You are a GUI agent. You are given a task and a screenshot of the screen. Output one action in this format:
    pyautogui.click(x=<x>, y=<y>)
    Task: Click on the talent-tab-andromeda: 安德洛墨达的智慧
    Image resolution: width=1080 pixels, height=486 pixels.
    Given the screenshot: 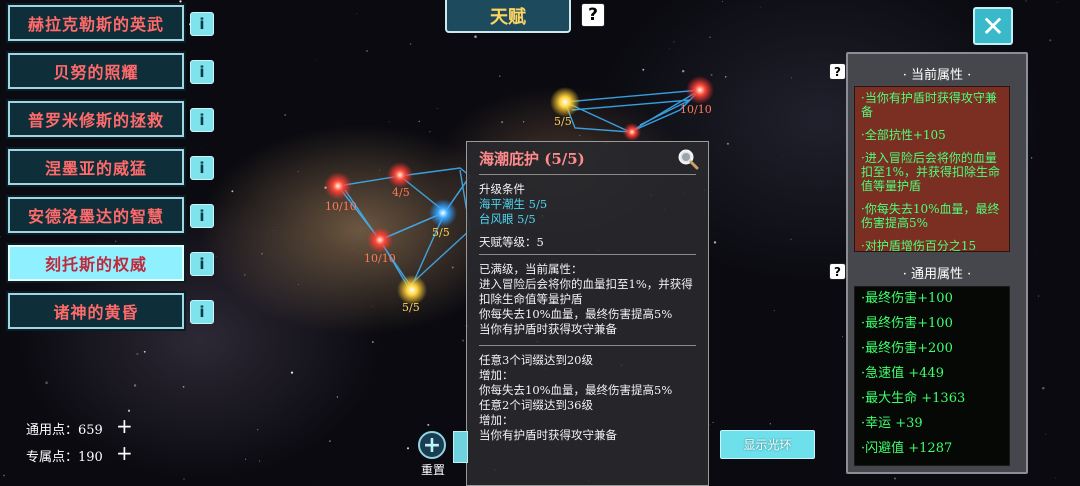 What is the action you would take?
    pyautogui.click(x=96, y=215)
    